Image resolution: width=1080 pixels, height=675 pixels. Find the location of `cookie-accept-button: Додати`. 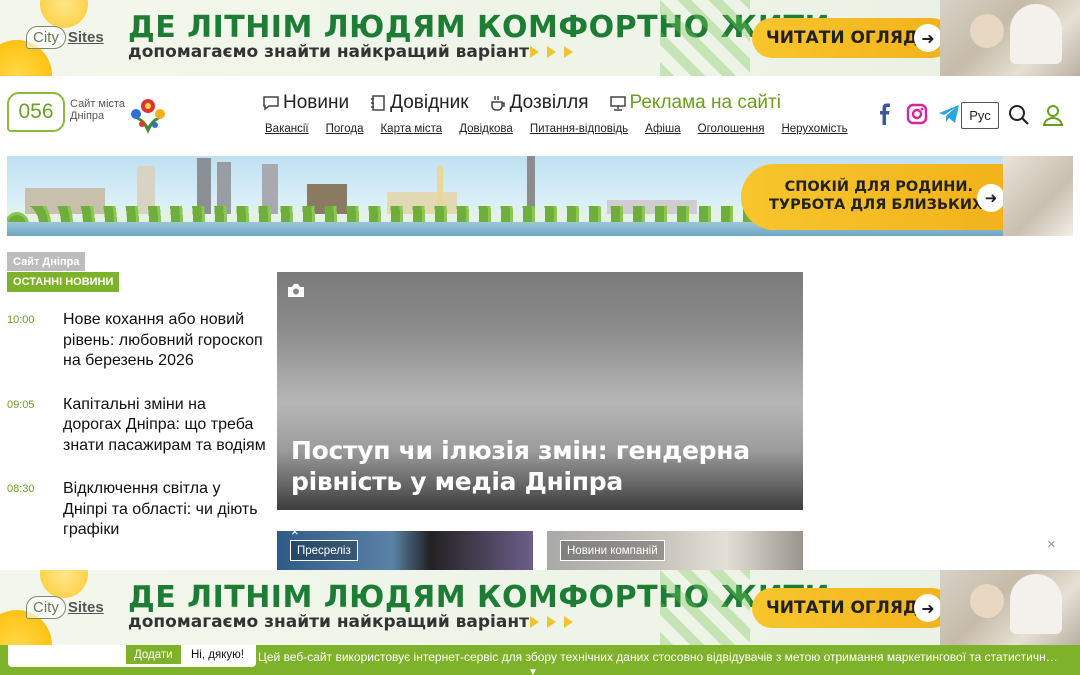

cookie-accept-button: Додати is located at coordinates (153, 654).